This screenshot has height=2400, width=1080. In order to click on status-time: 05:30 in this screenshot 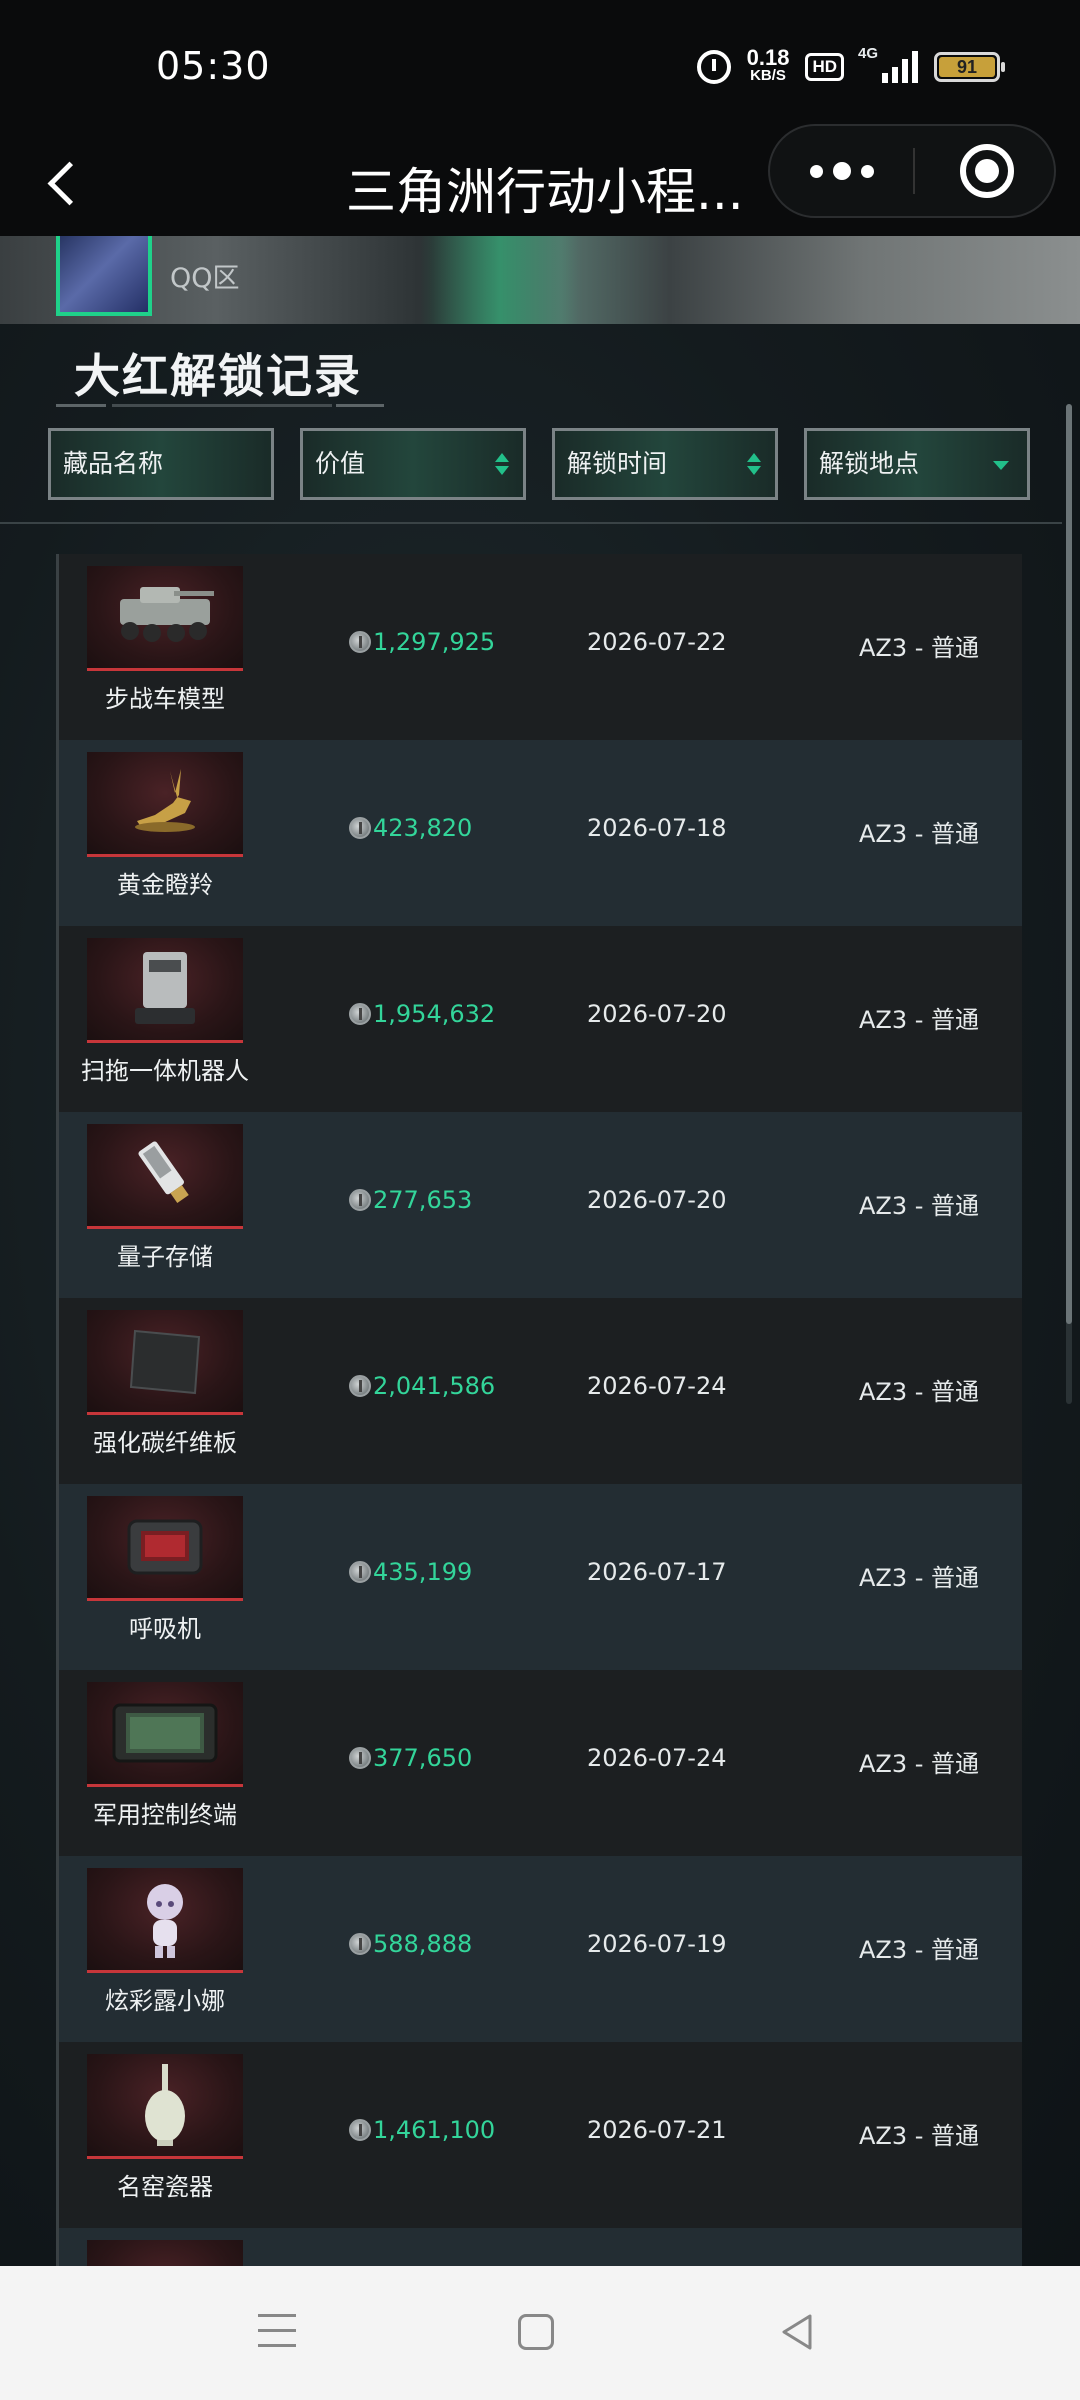, I will do `click(213, 66)`.